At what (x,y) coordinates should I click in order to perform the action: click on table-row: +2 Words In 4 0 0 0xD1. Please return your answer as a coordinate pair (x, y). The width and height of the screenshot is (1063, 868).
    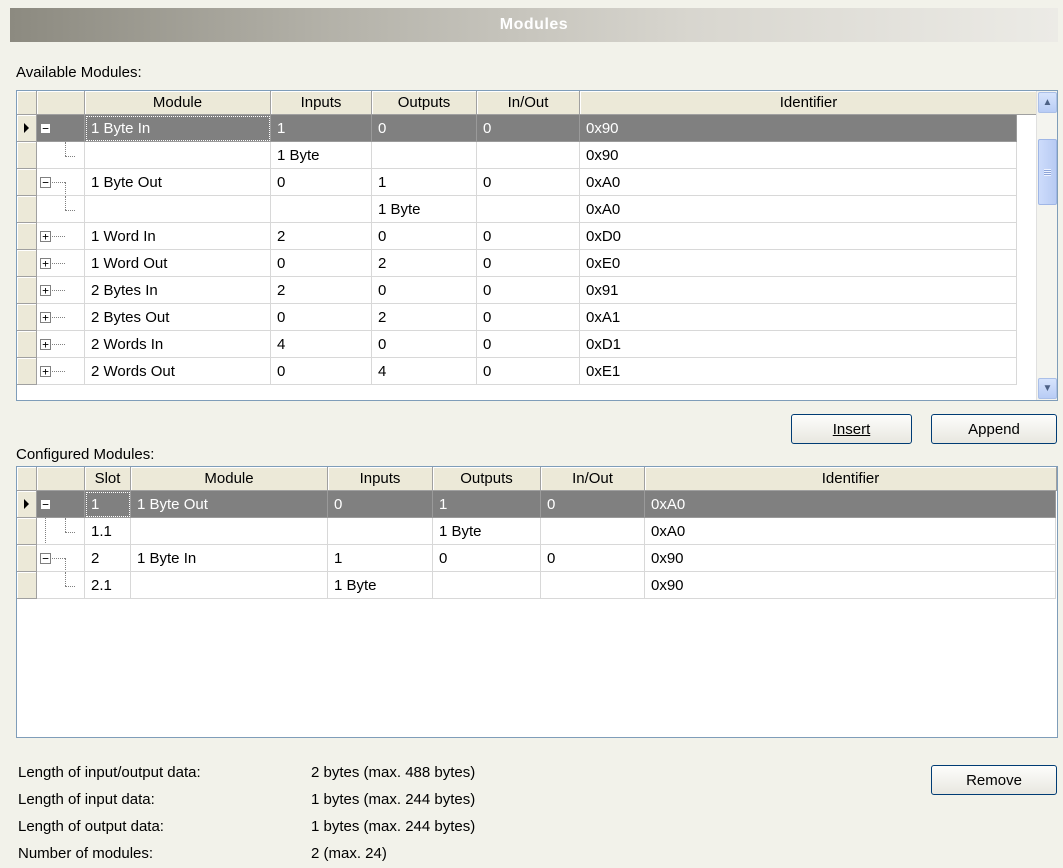
    Looking at the image, I should click on (517, 344).